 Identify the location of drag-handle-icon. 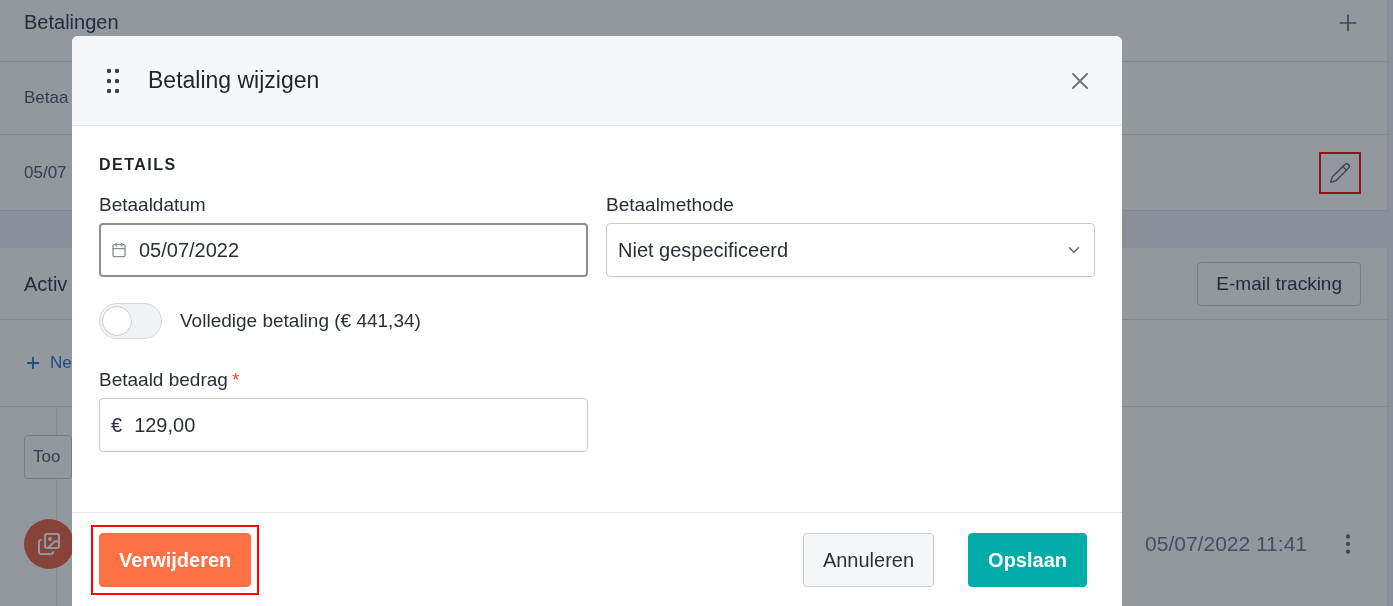
(113, 80).